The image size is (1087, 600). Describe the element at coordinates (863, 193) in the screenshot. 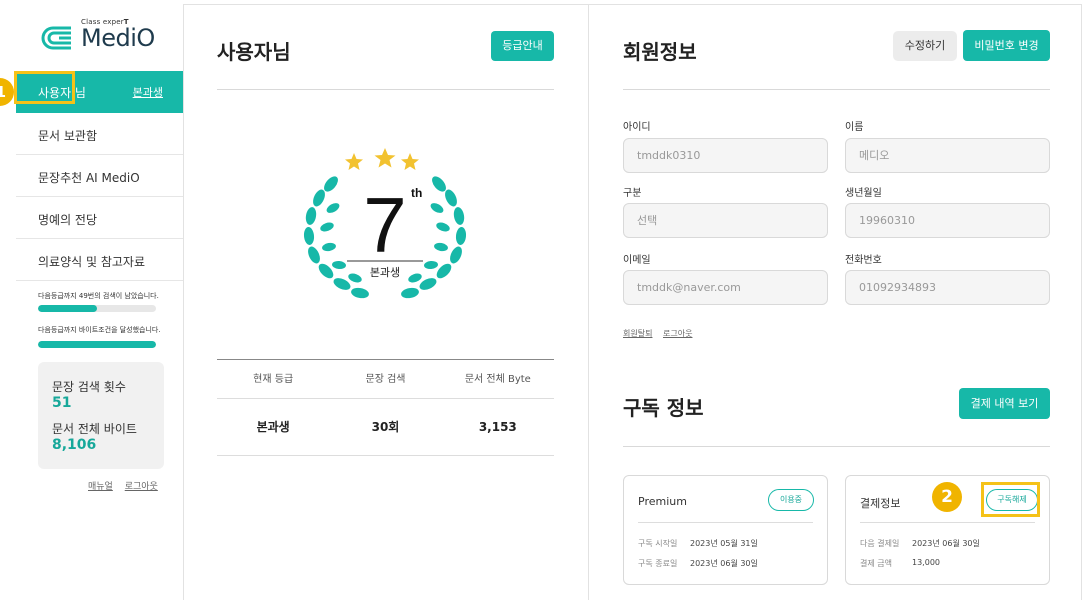

I see `birth-label: 생년월일` at that location.